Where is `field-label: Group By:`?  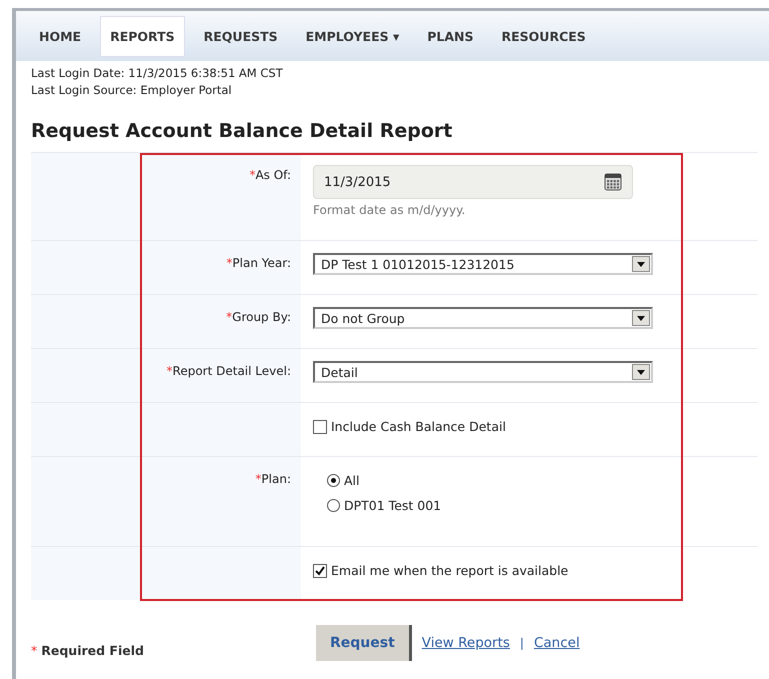
field-label: Group By: is located at coordinates (261, 317).